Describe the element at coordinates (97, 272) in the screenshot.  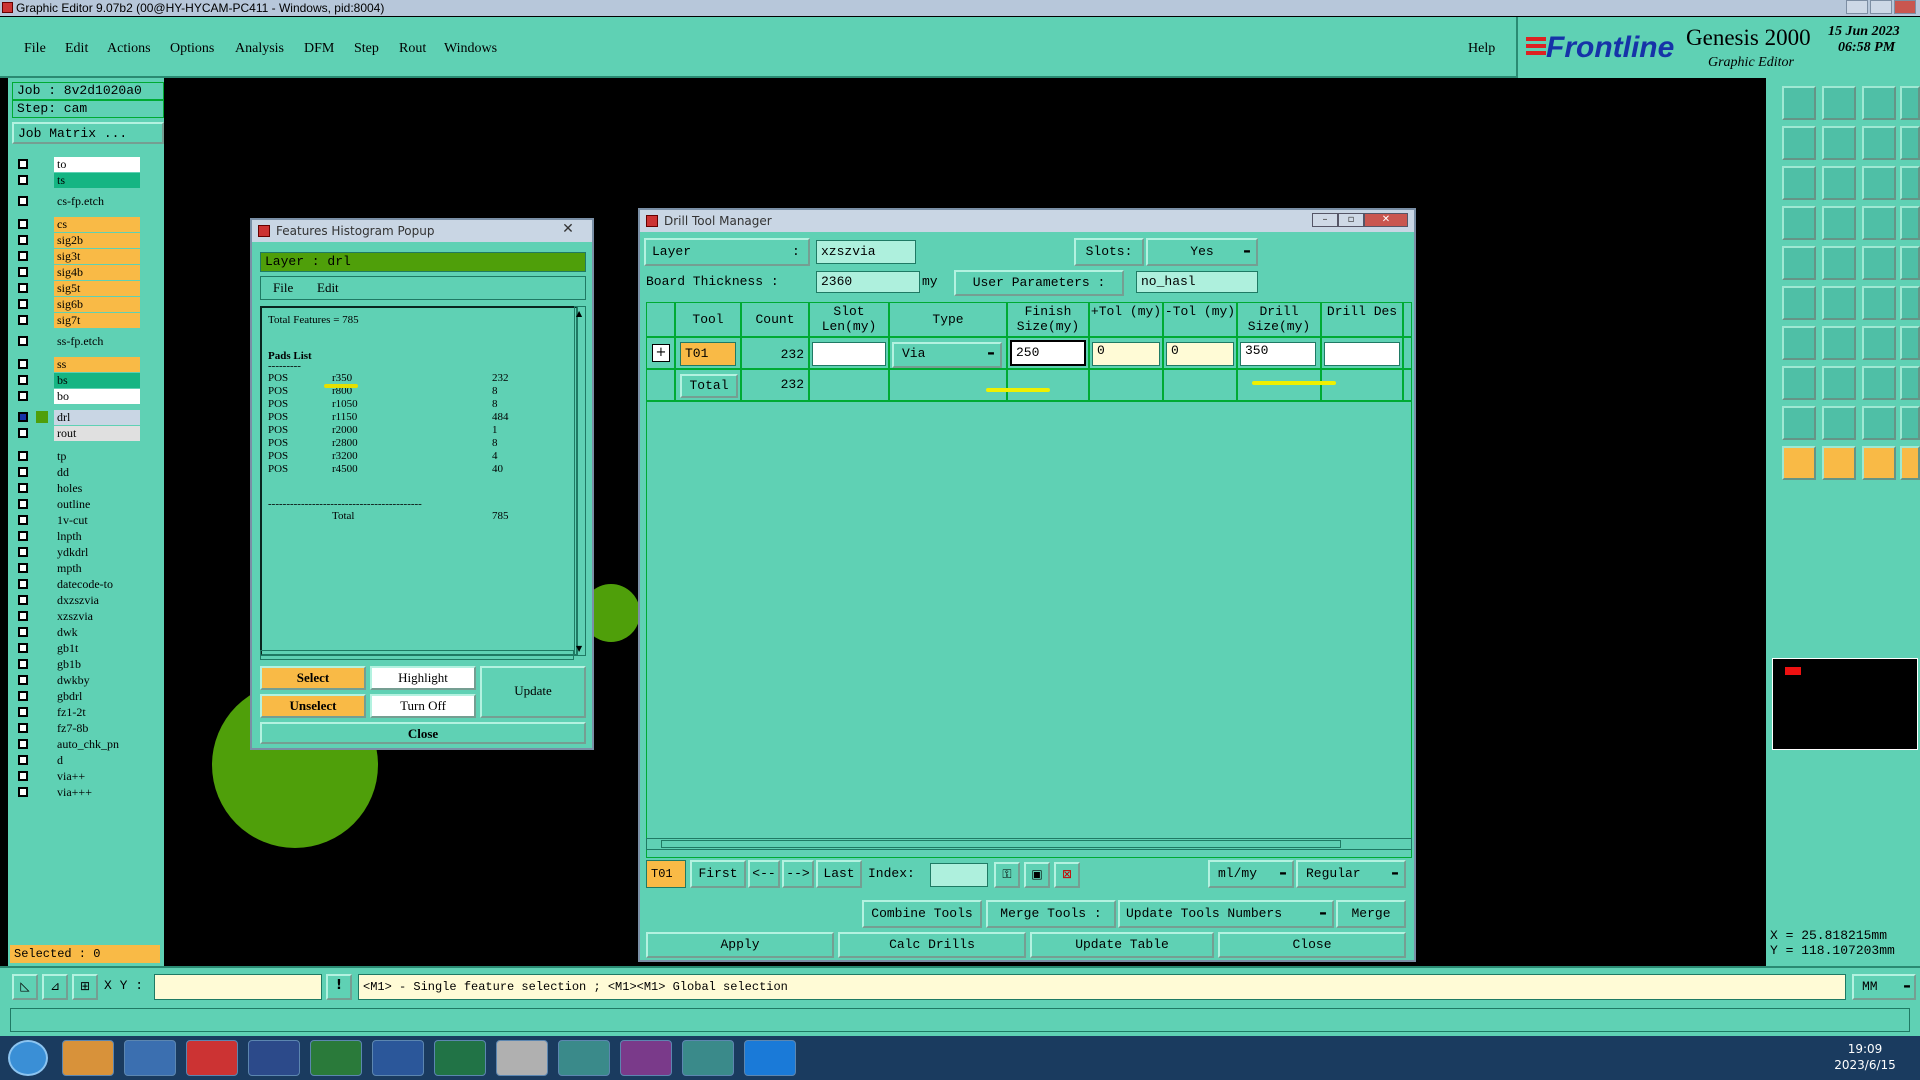
I see `layer-label: sig4b` at that location.